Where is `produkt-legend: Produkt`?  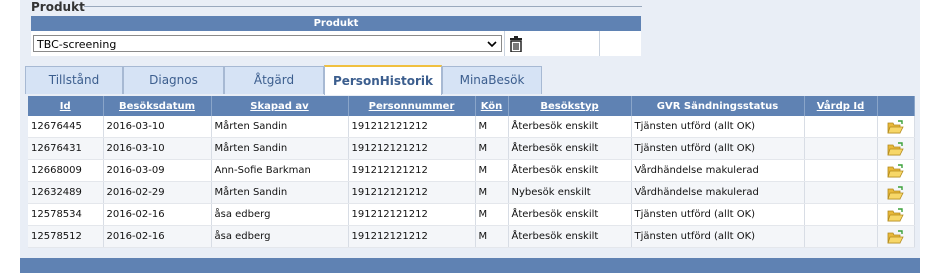 produkt-legend: Produkt is located at coordinates (58, 7).